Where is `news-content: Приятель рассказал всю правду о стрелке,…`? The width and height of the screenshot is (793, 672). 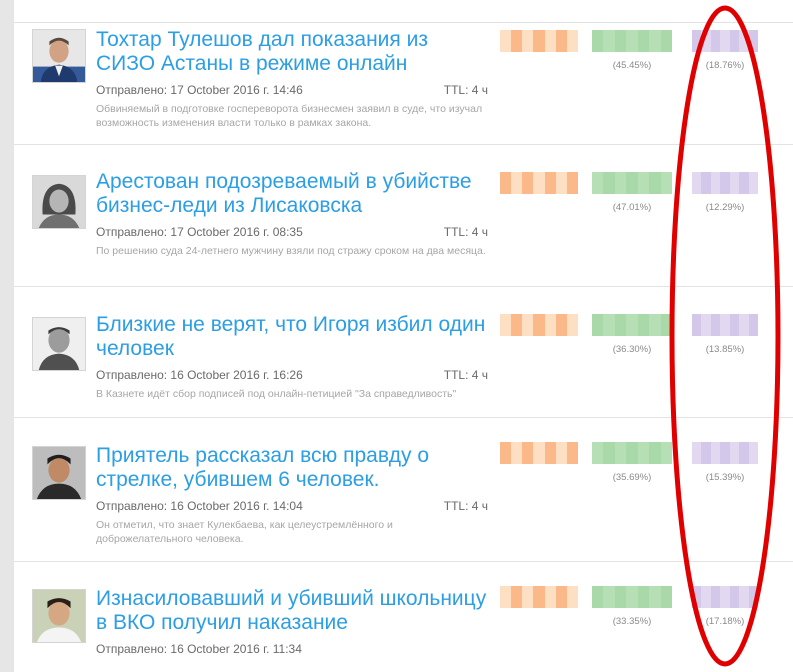
news-content: Приятель рассказал всю правду о стрелке,… is located at coordinates (292, 495).